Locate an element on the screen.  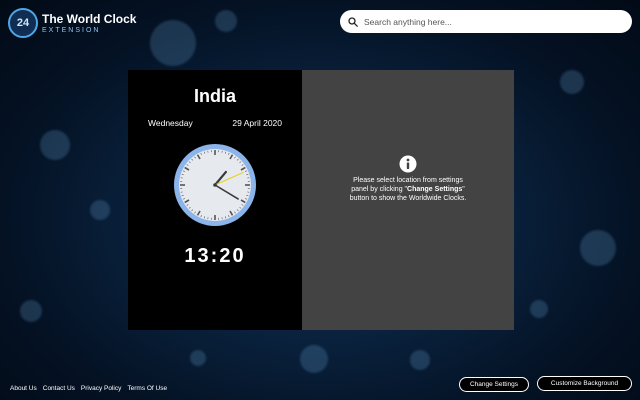
info-icon is located at coordinates (408, 164).